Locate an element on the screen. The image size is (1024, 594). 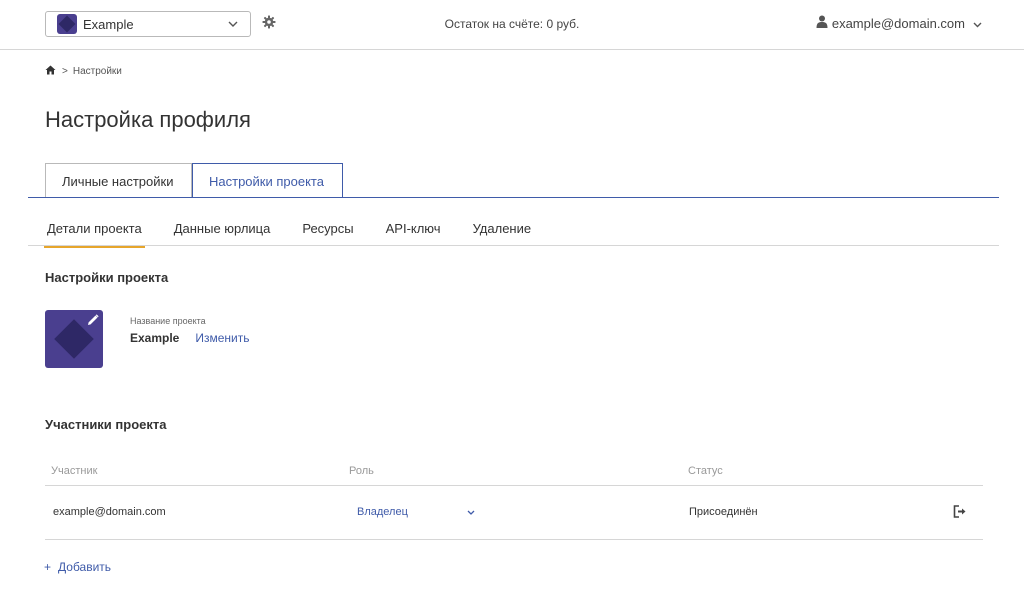
column-header-member: Участник is located at coordinates (74, 471).